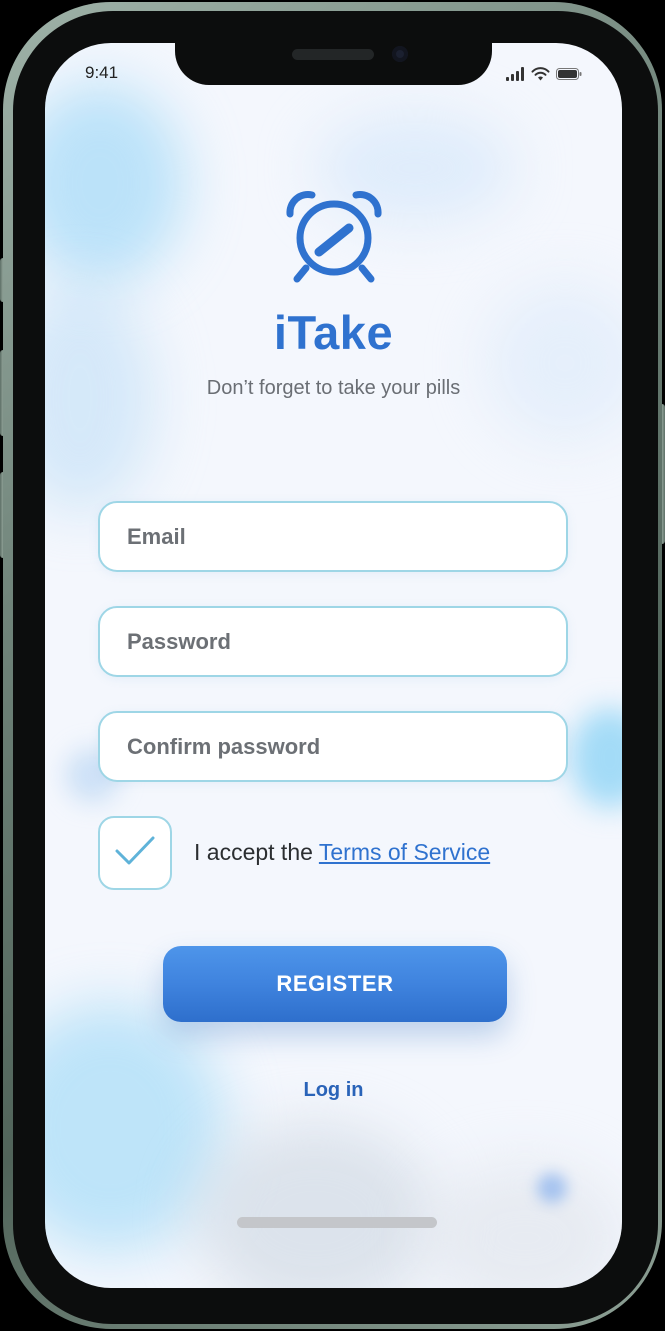  What do you see at coordinates (404, 852) in the screenshot?
I see `terms-of-service-link: Terms of Service` at bounding box center [404, 852].